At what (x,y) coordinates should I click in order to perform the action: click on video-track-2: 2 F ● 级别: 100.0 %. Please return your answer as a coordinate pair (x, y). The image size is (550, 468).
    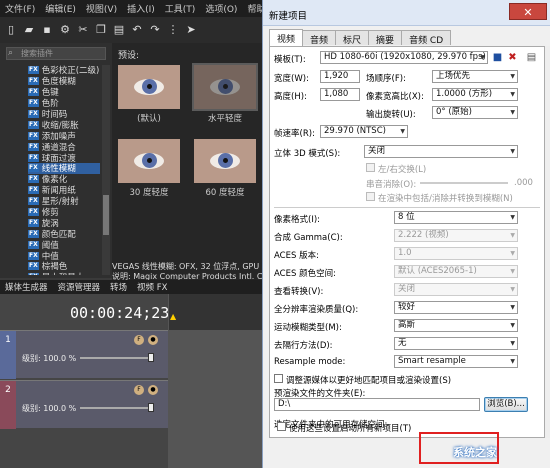
    Looking at the image, I should click on (84, 404).